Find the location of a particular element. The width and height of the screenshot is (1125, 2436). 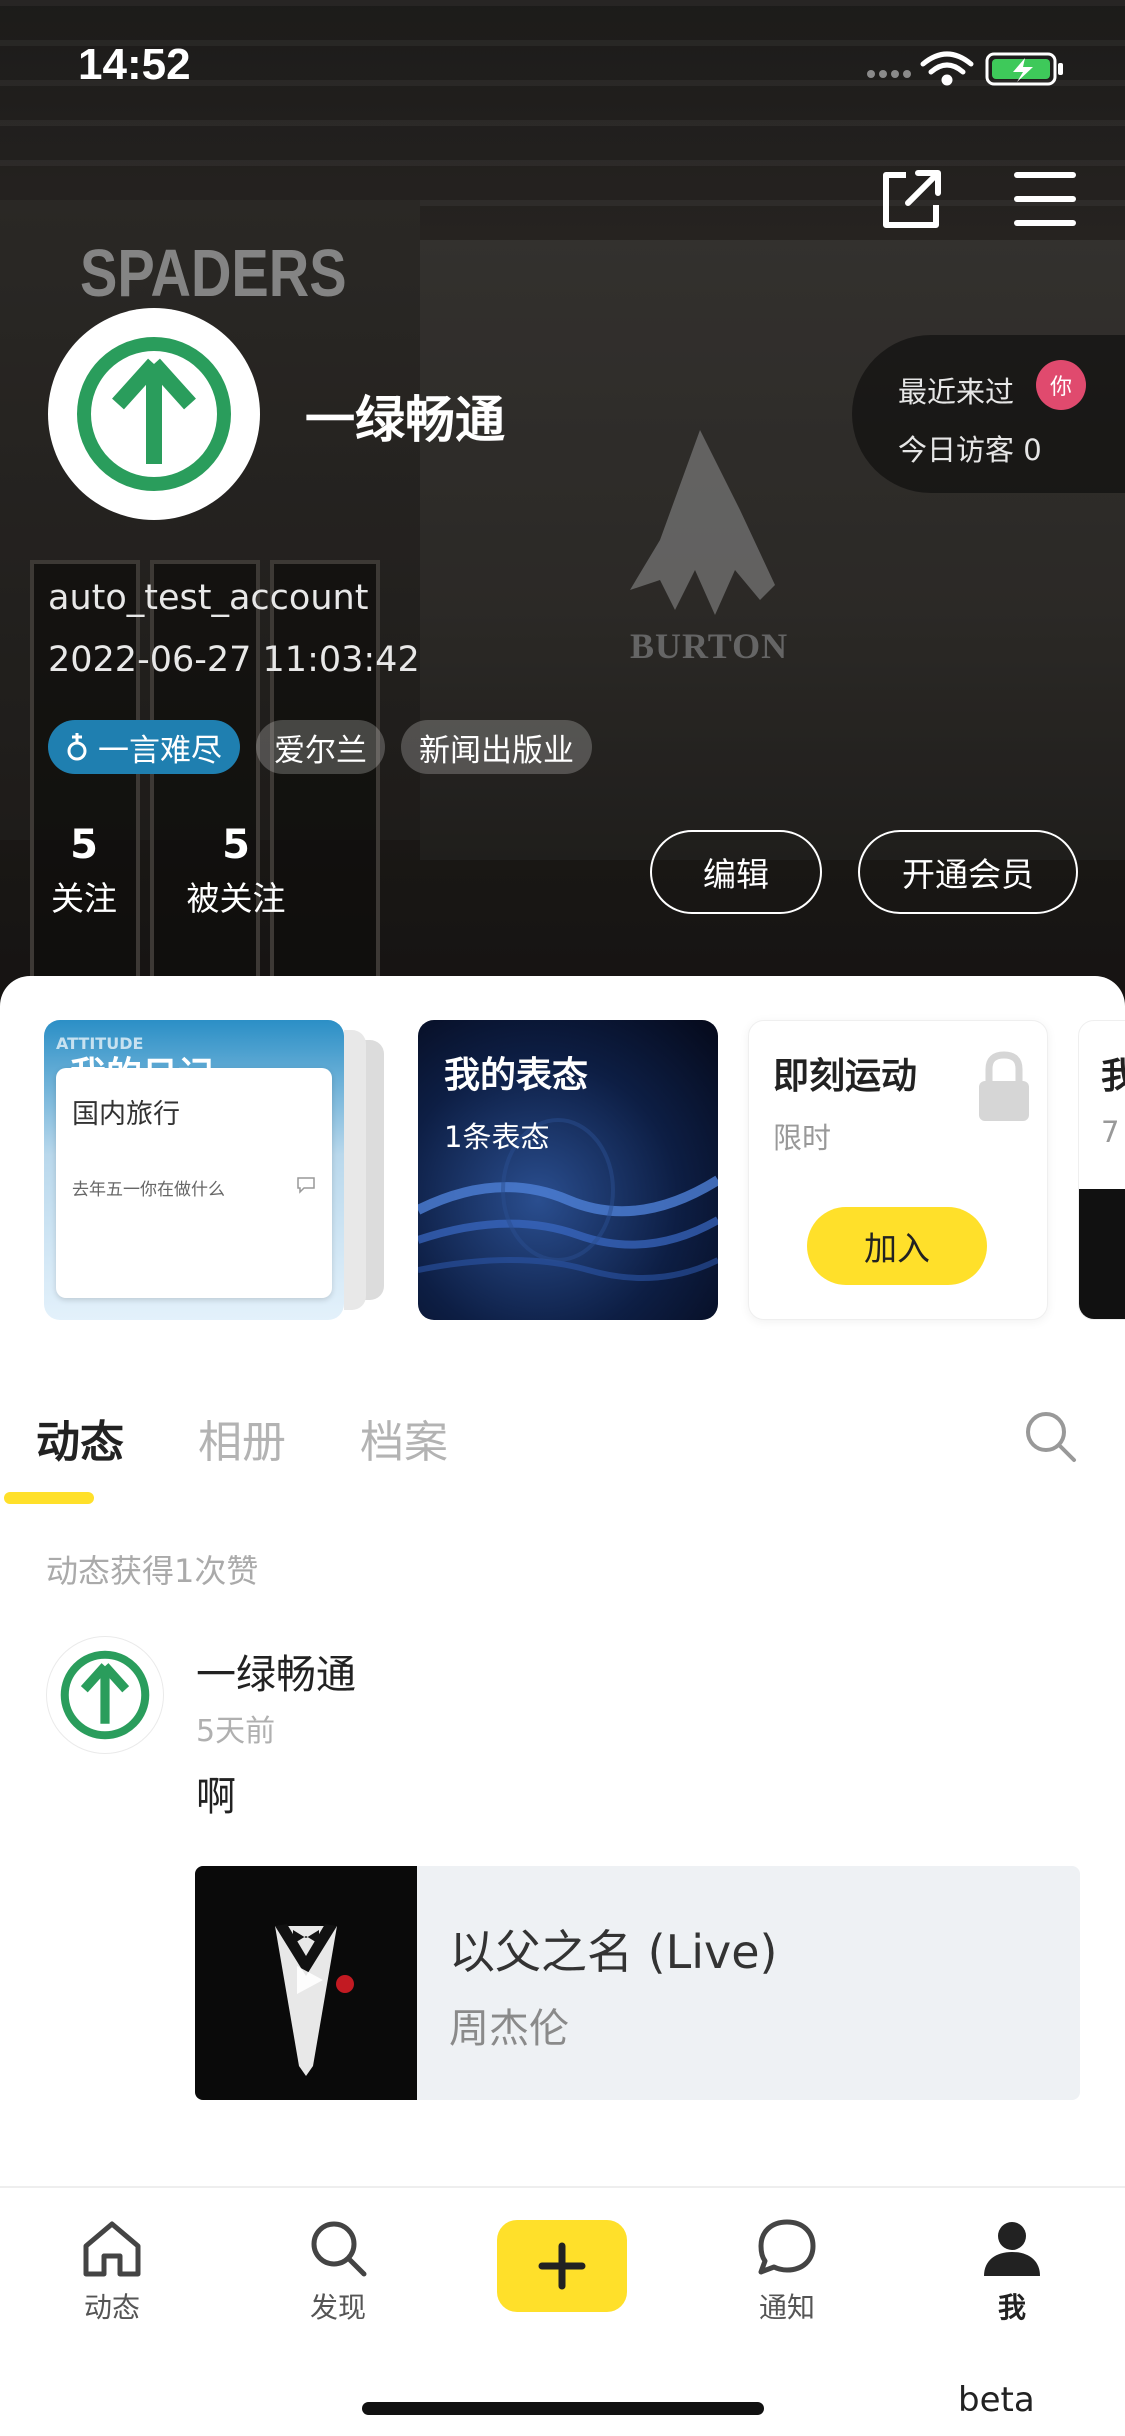

sport-join-button: 加入 is located at coordinates (897, 1246).